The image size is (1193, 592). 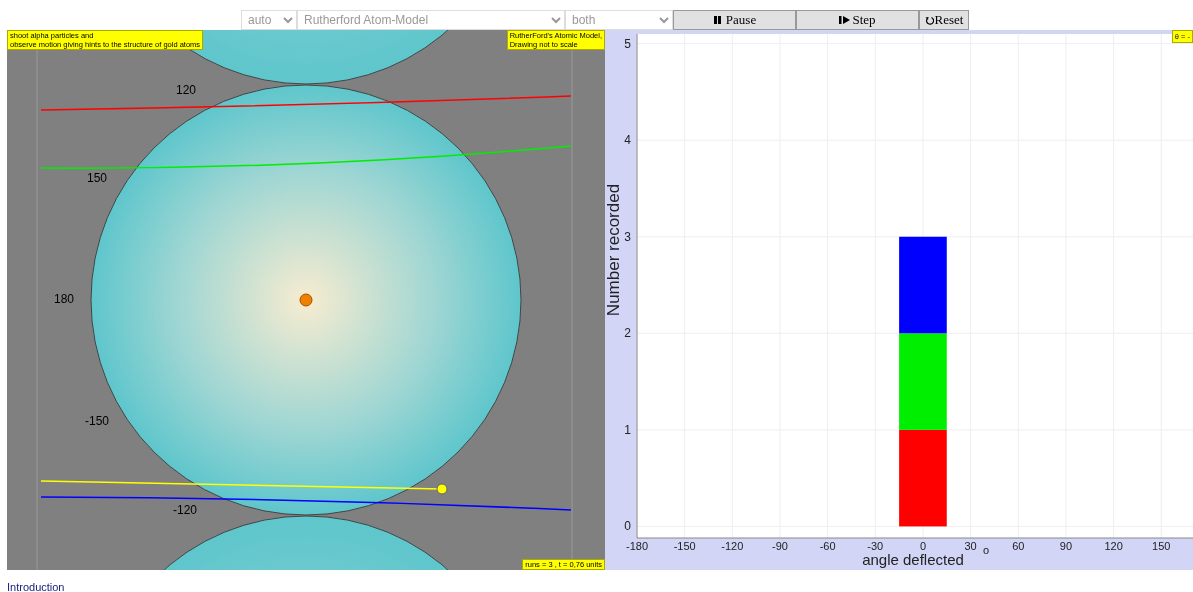 I want to click on y-axis-title: Number recorded, so click(x=614, y=250).